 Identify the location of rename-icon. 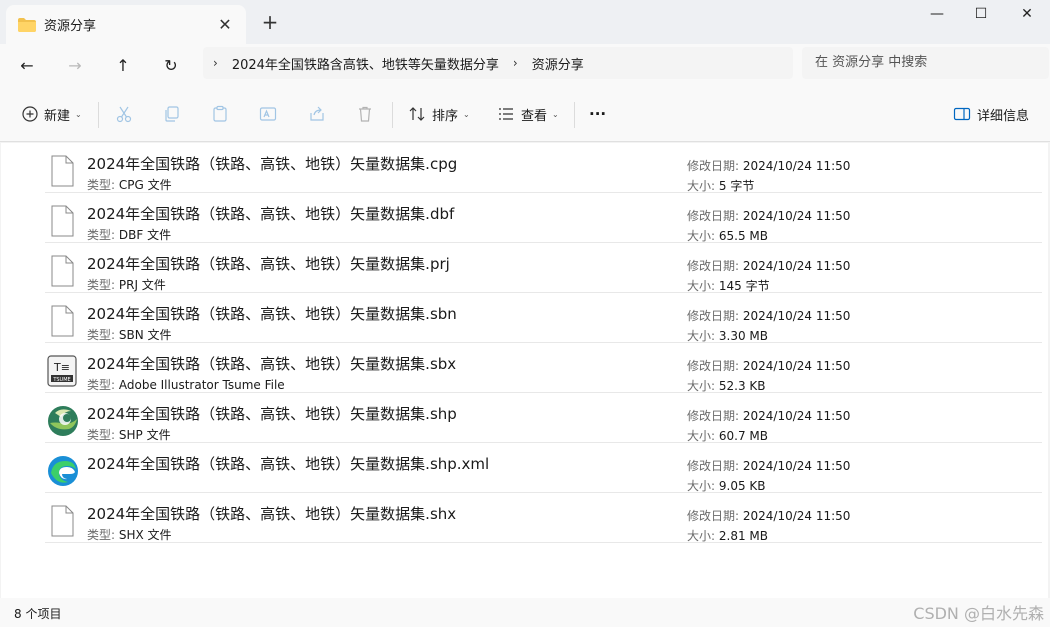
(268, 114).